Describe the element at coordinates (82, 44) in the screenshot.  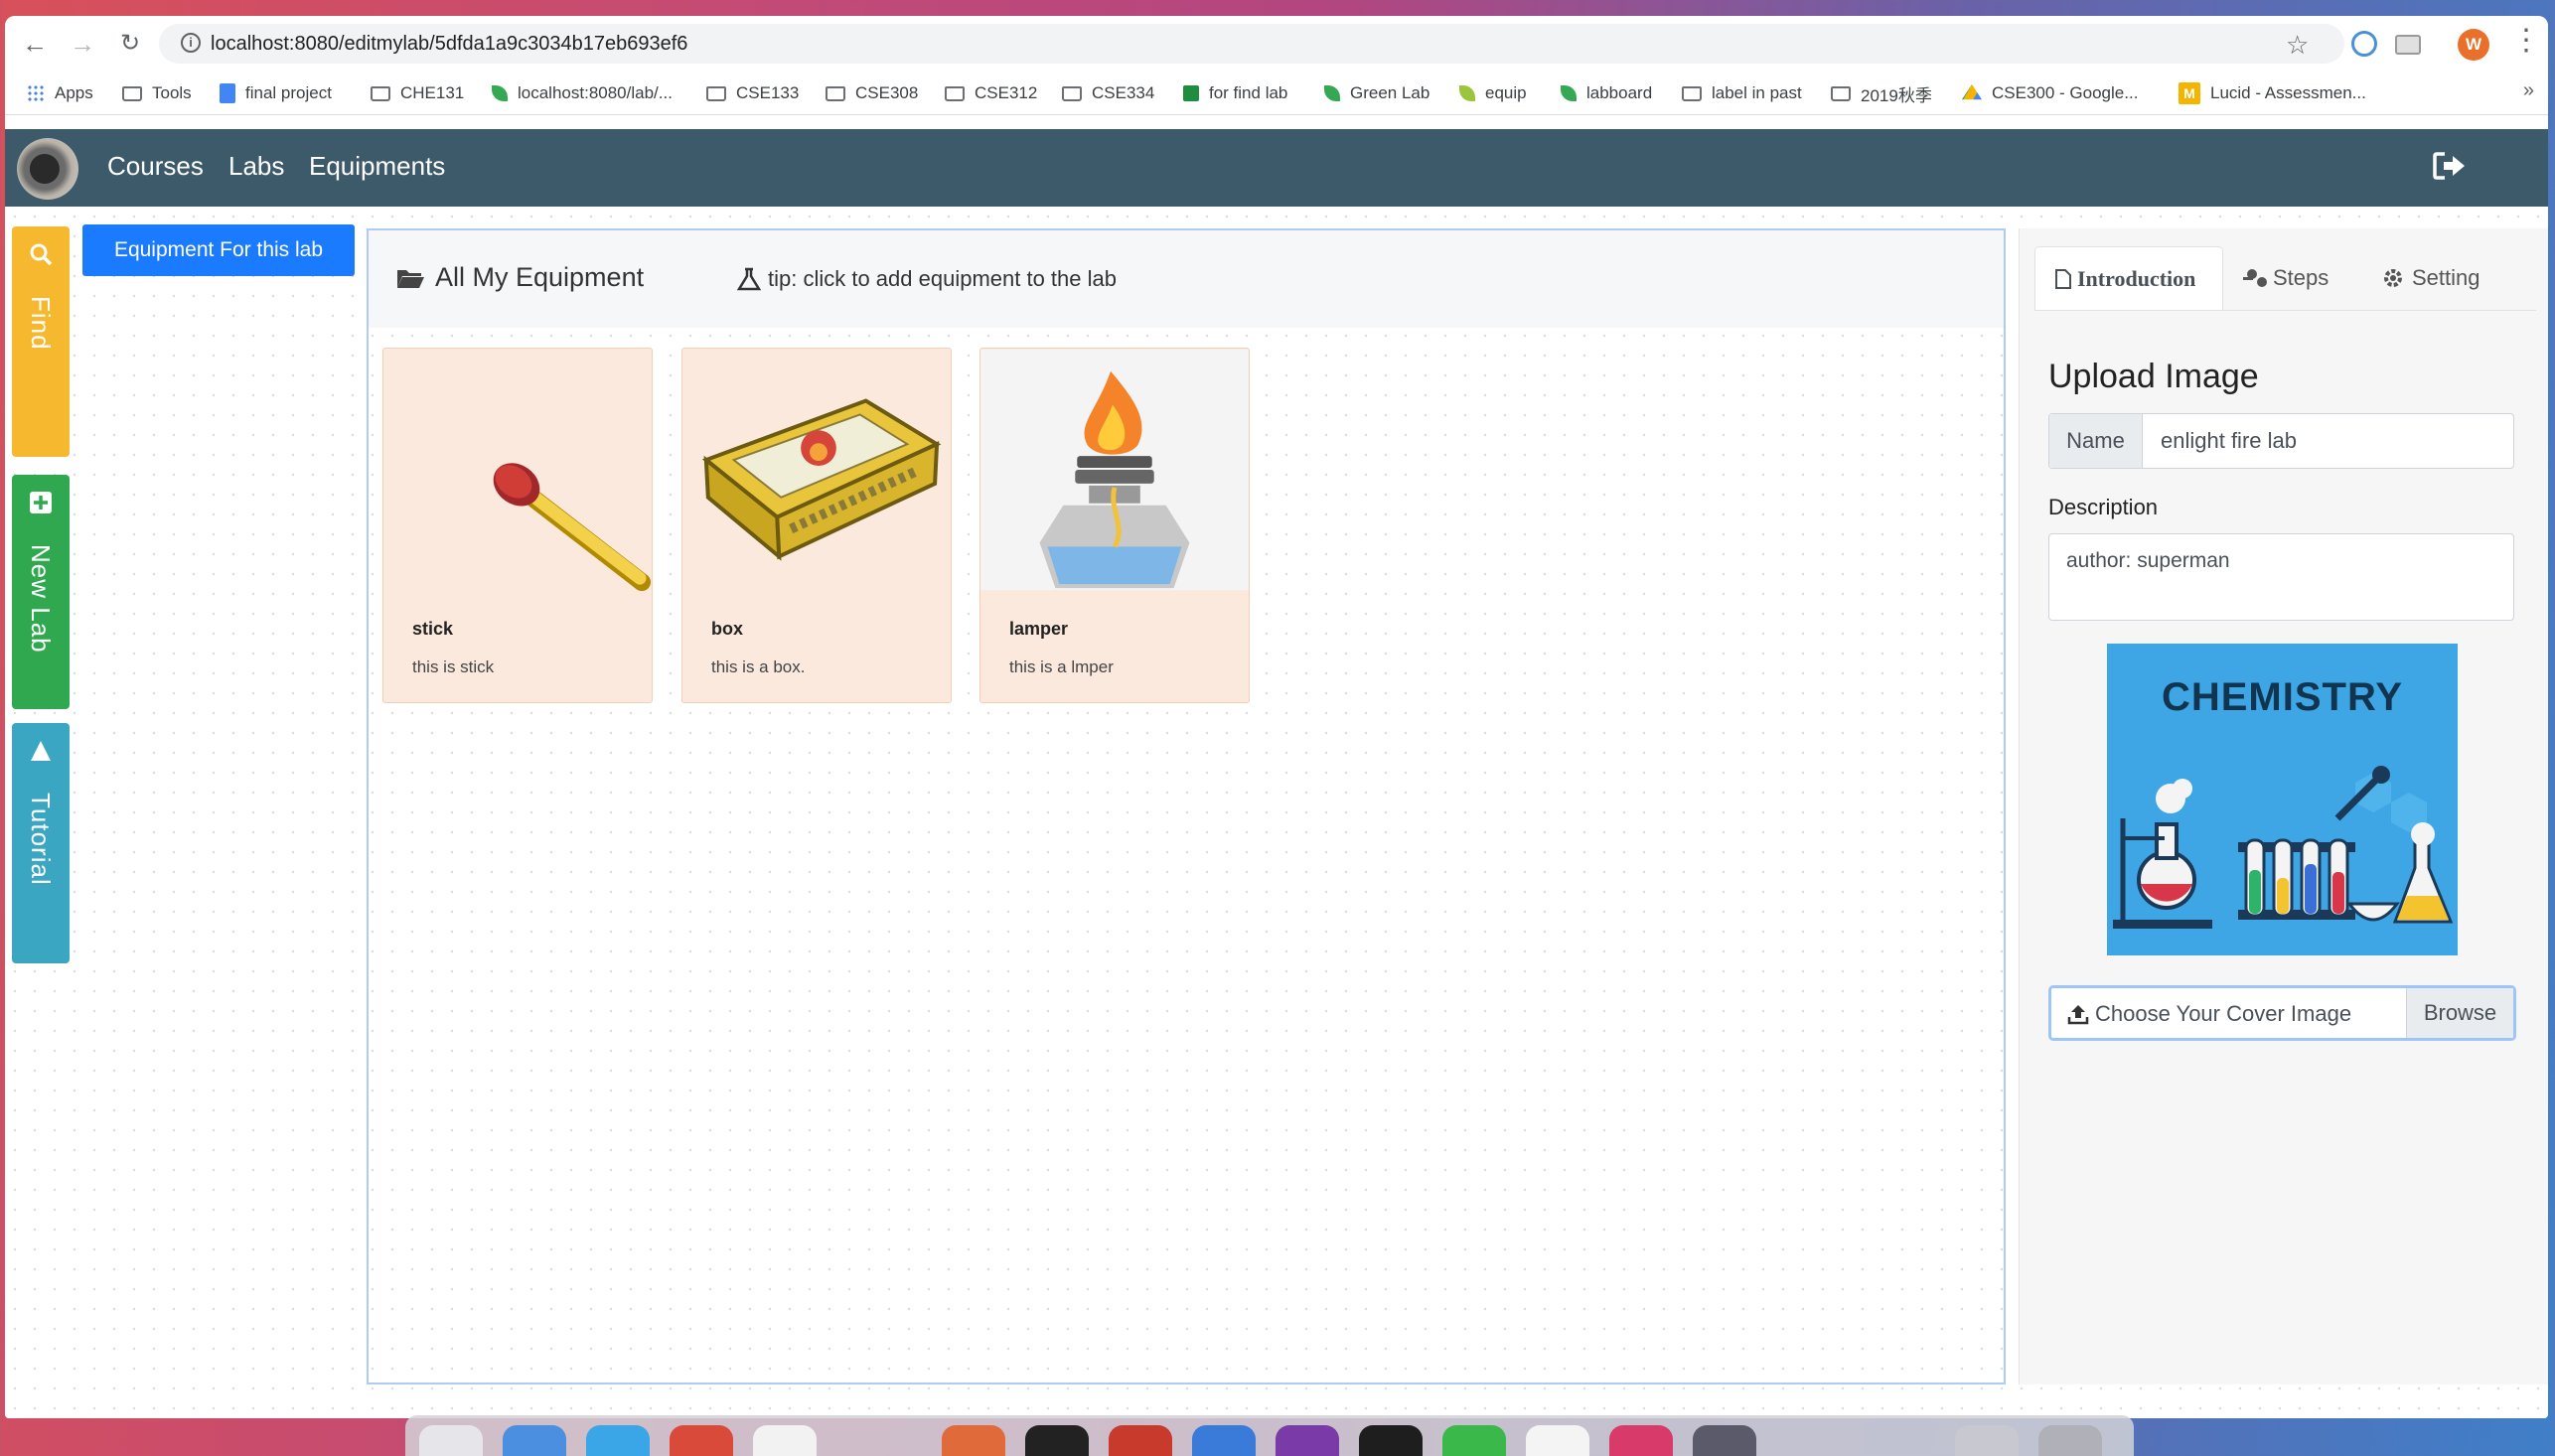
I see `forward-icon: →` at that location.